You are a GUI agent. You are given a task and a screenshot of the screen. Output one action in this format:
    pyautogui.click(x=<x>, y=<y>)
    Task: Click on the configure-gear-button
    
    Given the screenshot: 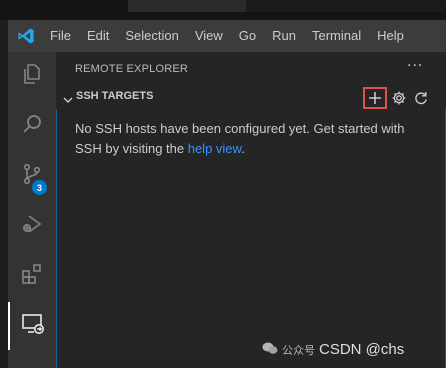 What is the action you would take?
    pyautogui.click(x=399, y=98)
    